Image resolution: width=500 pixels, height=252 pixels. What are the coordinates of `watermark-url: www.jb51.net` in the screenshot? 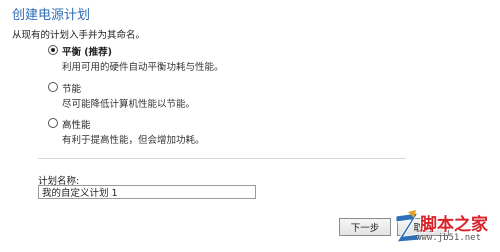 It's located at (449, 238).